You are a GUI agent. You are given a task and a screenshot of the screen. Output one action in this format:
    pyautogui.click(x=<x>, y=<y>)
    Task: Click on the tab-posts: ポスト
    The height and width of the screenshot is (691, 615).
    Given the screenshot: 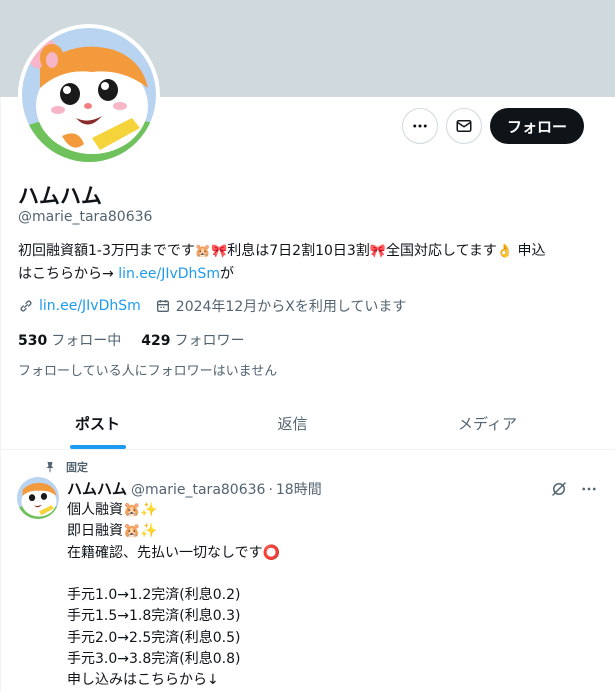 What is the action you would take?
    pyautogui.click(x=97, y=423)
    